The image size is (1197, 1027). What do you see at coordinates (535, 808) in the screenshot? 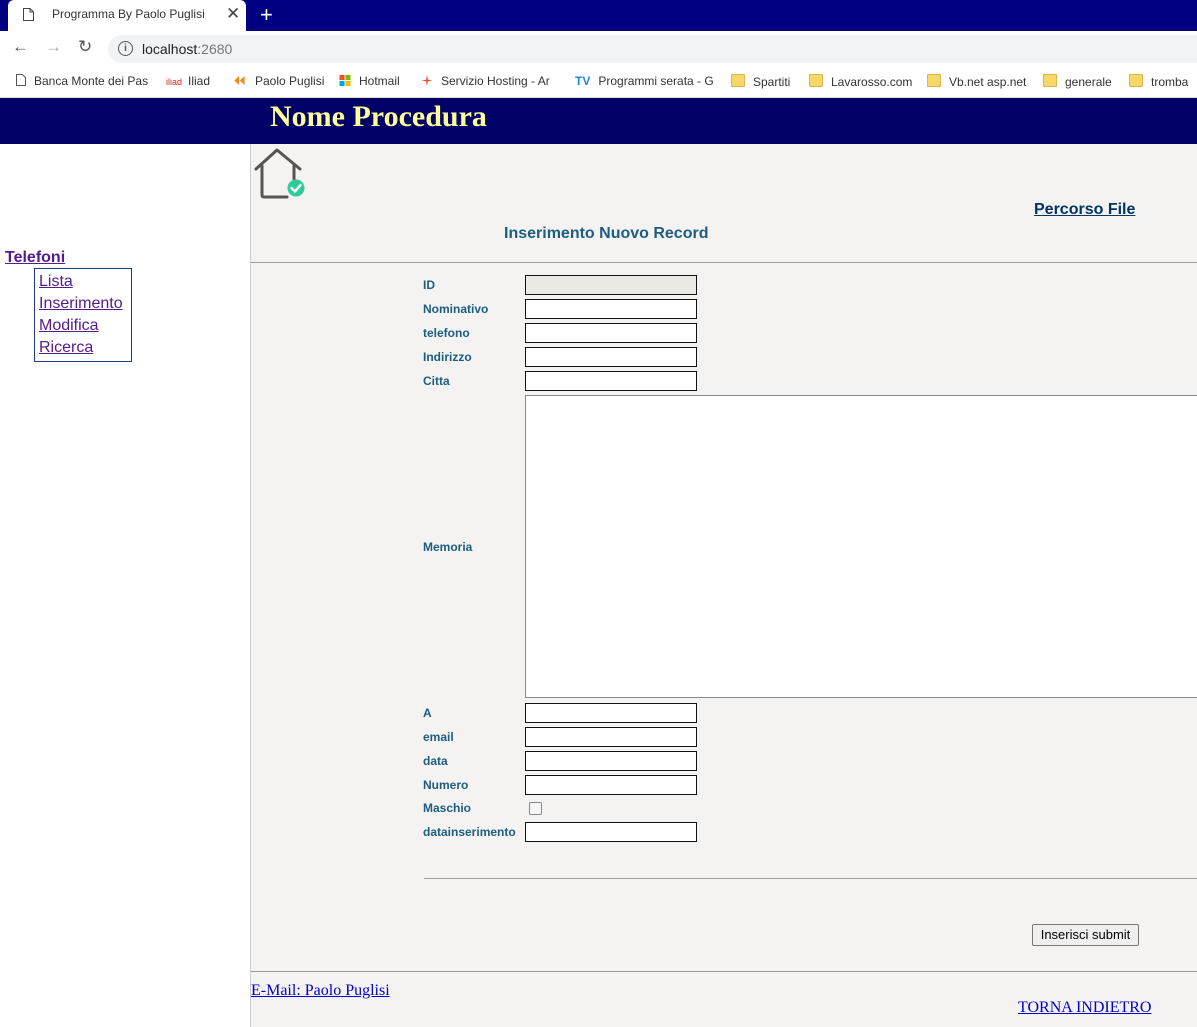
I see `maschio-checkbox` at bounding box center [535, 808].